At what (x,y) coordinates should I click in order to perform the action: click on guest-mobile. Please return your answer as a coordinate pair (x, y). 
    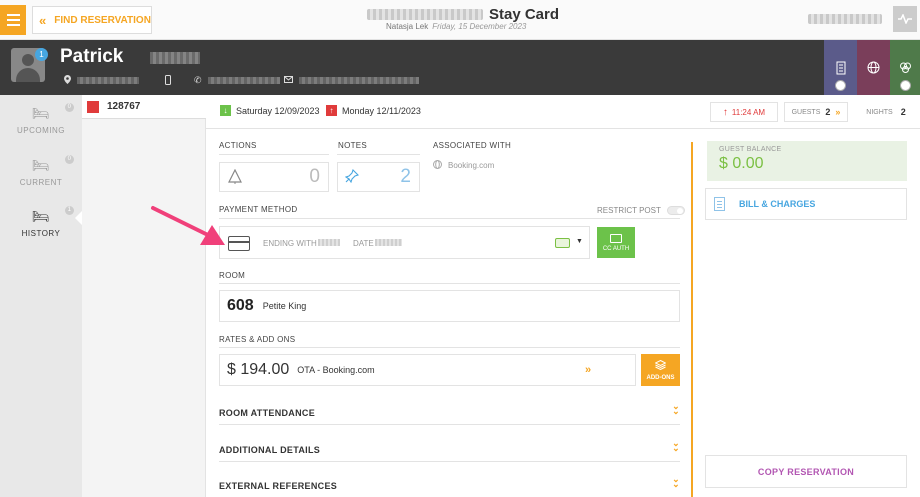
    Looking at the image, I should click on (168, 81).